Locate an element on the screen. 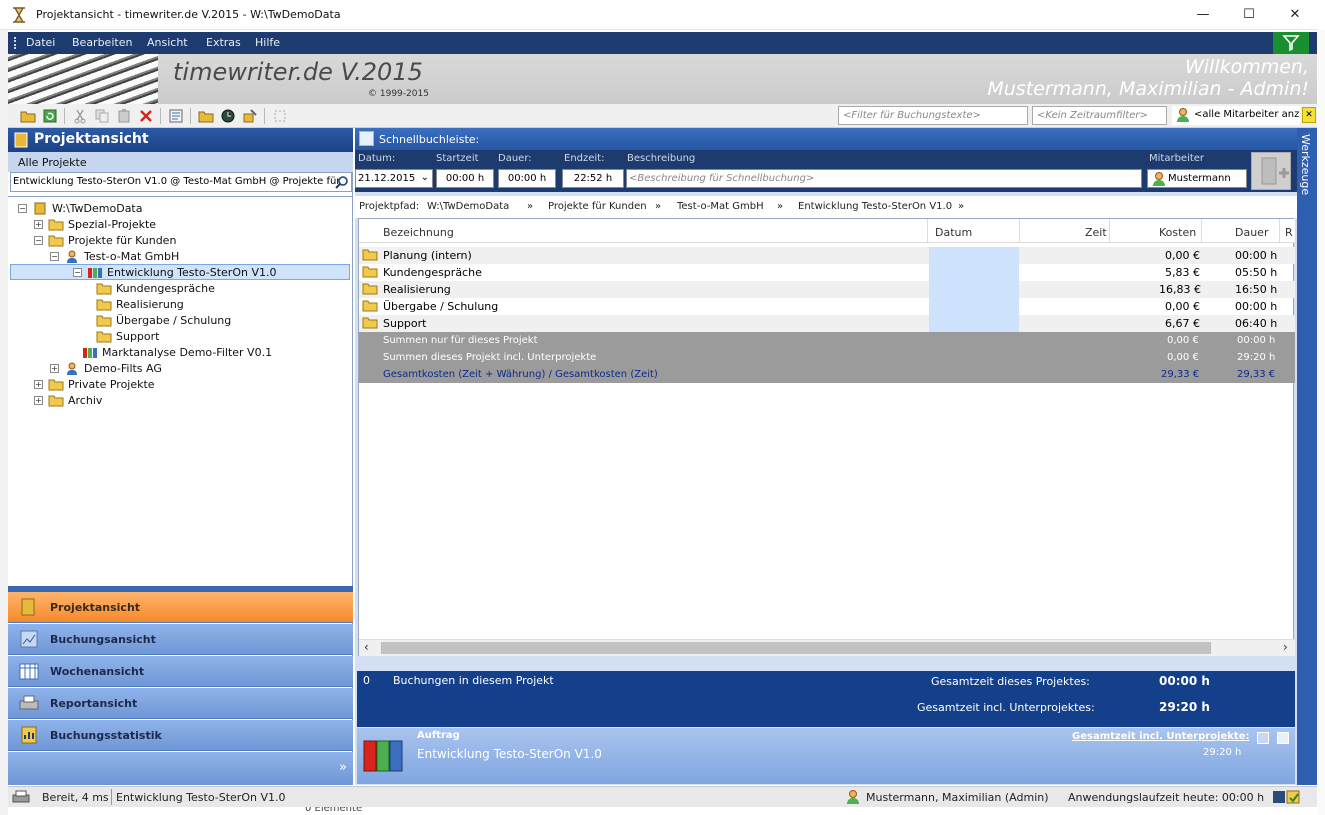 Image resolution: width=1325 pixels, height=815 pixels. column-bezeichnung: Bezeichnung is located at coordinates (418, 232).